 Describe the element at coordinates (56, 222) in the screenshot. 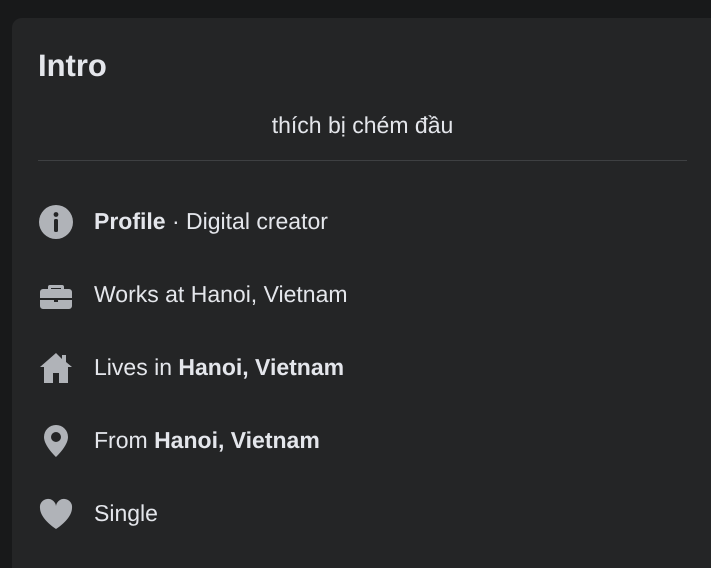

I see `info-icon` at that location.